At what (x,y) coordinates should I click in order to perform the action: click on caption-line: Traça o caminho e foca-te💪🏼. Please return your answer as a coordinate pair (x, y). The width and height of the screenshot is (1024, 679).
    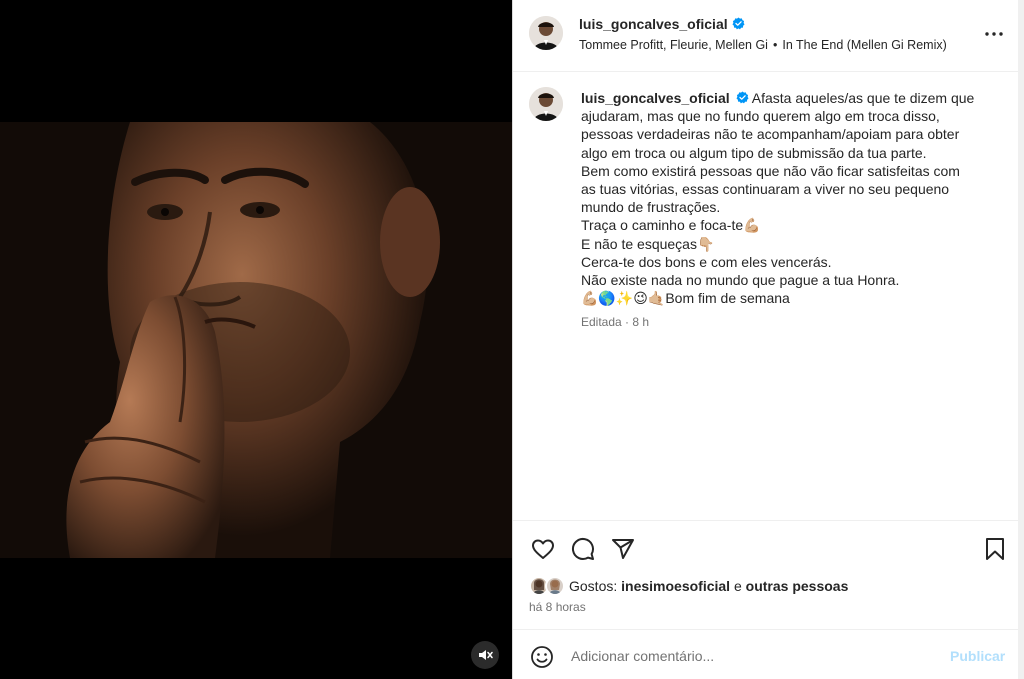
    Looking at the image, I should click on (671, 225).